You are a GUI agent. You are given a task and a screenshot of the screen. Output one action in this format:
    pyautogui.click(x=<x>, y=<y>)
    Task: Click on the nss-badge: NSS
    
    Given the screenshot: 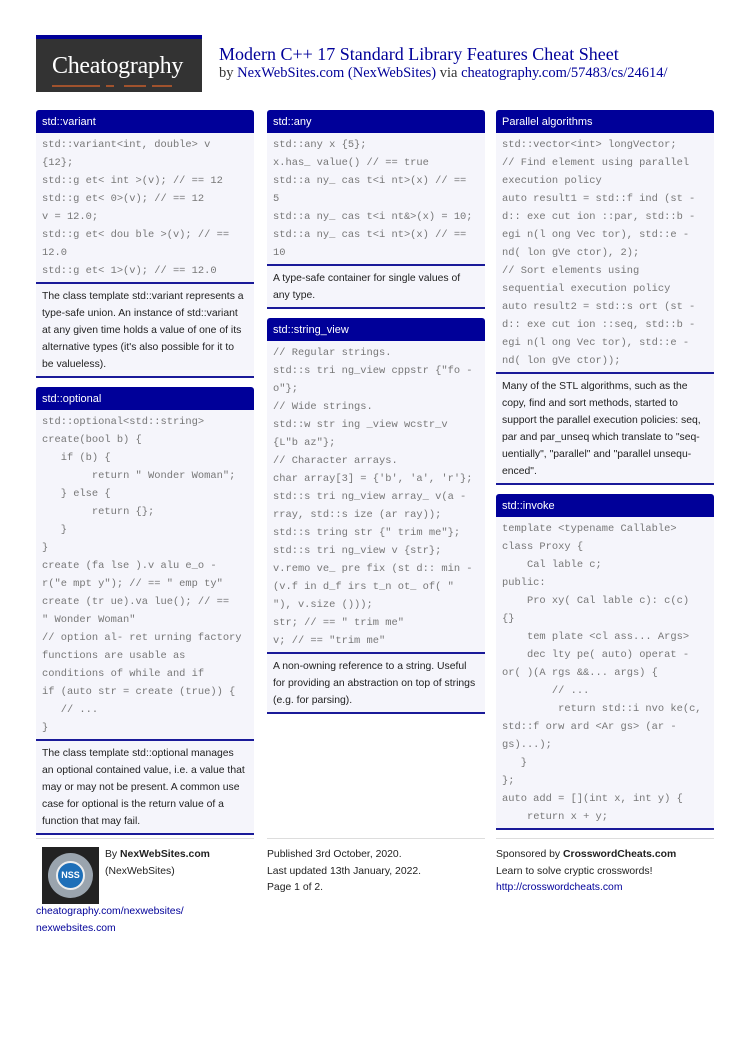 What is the action you would take?
    pyautogui.click(x=70, y=875)
    